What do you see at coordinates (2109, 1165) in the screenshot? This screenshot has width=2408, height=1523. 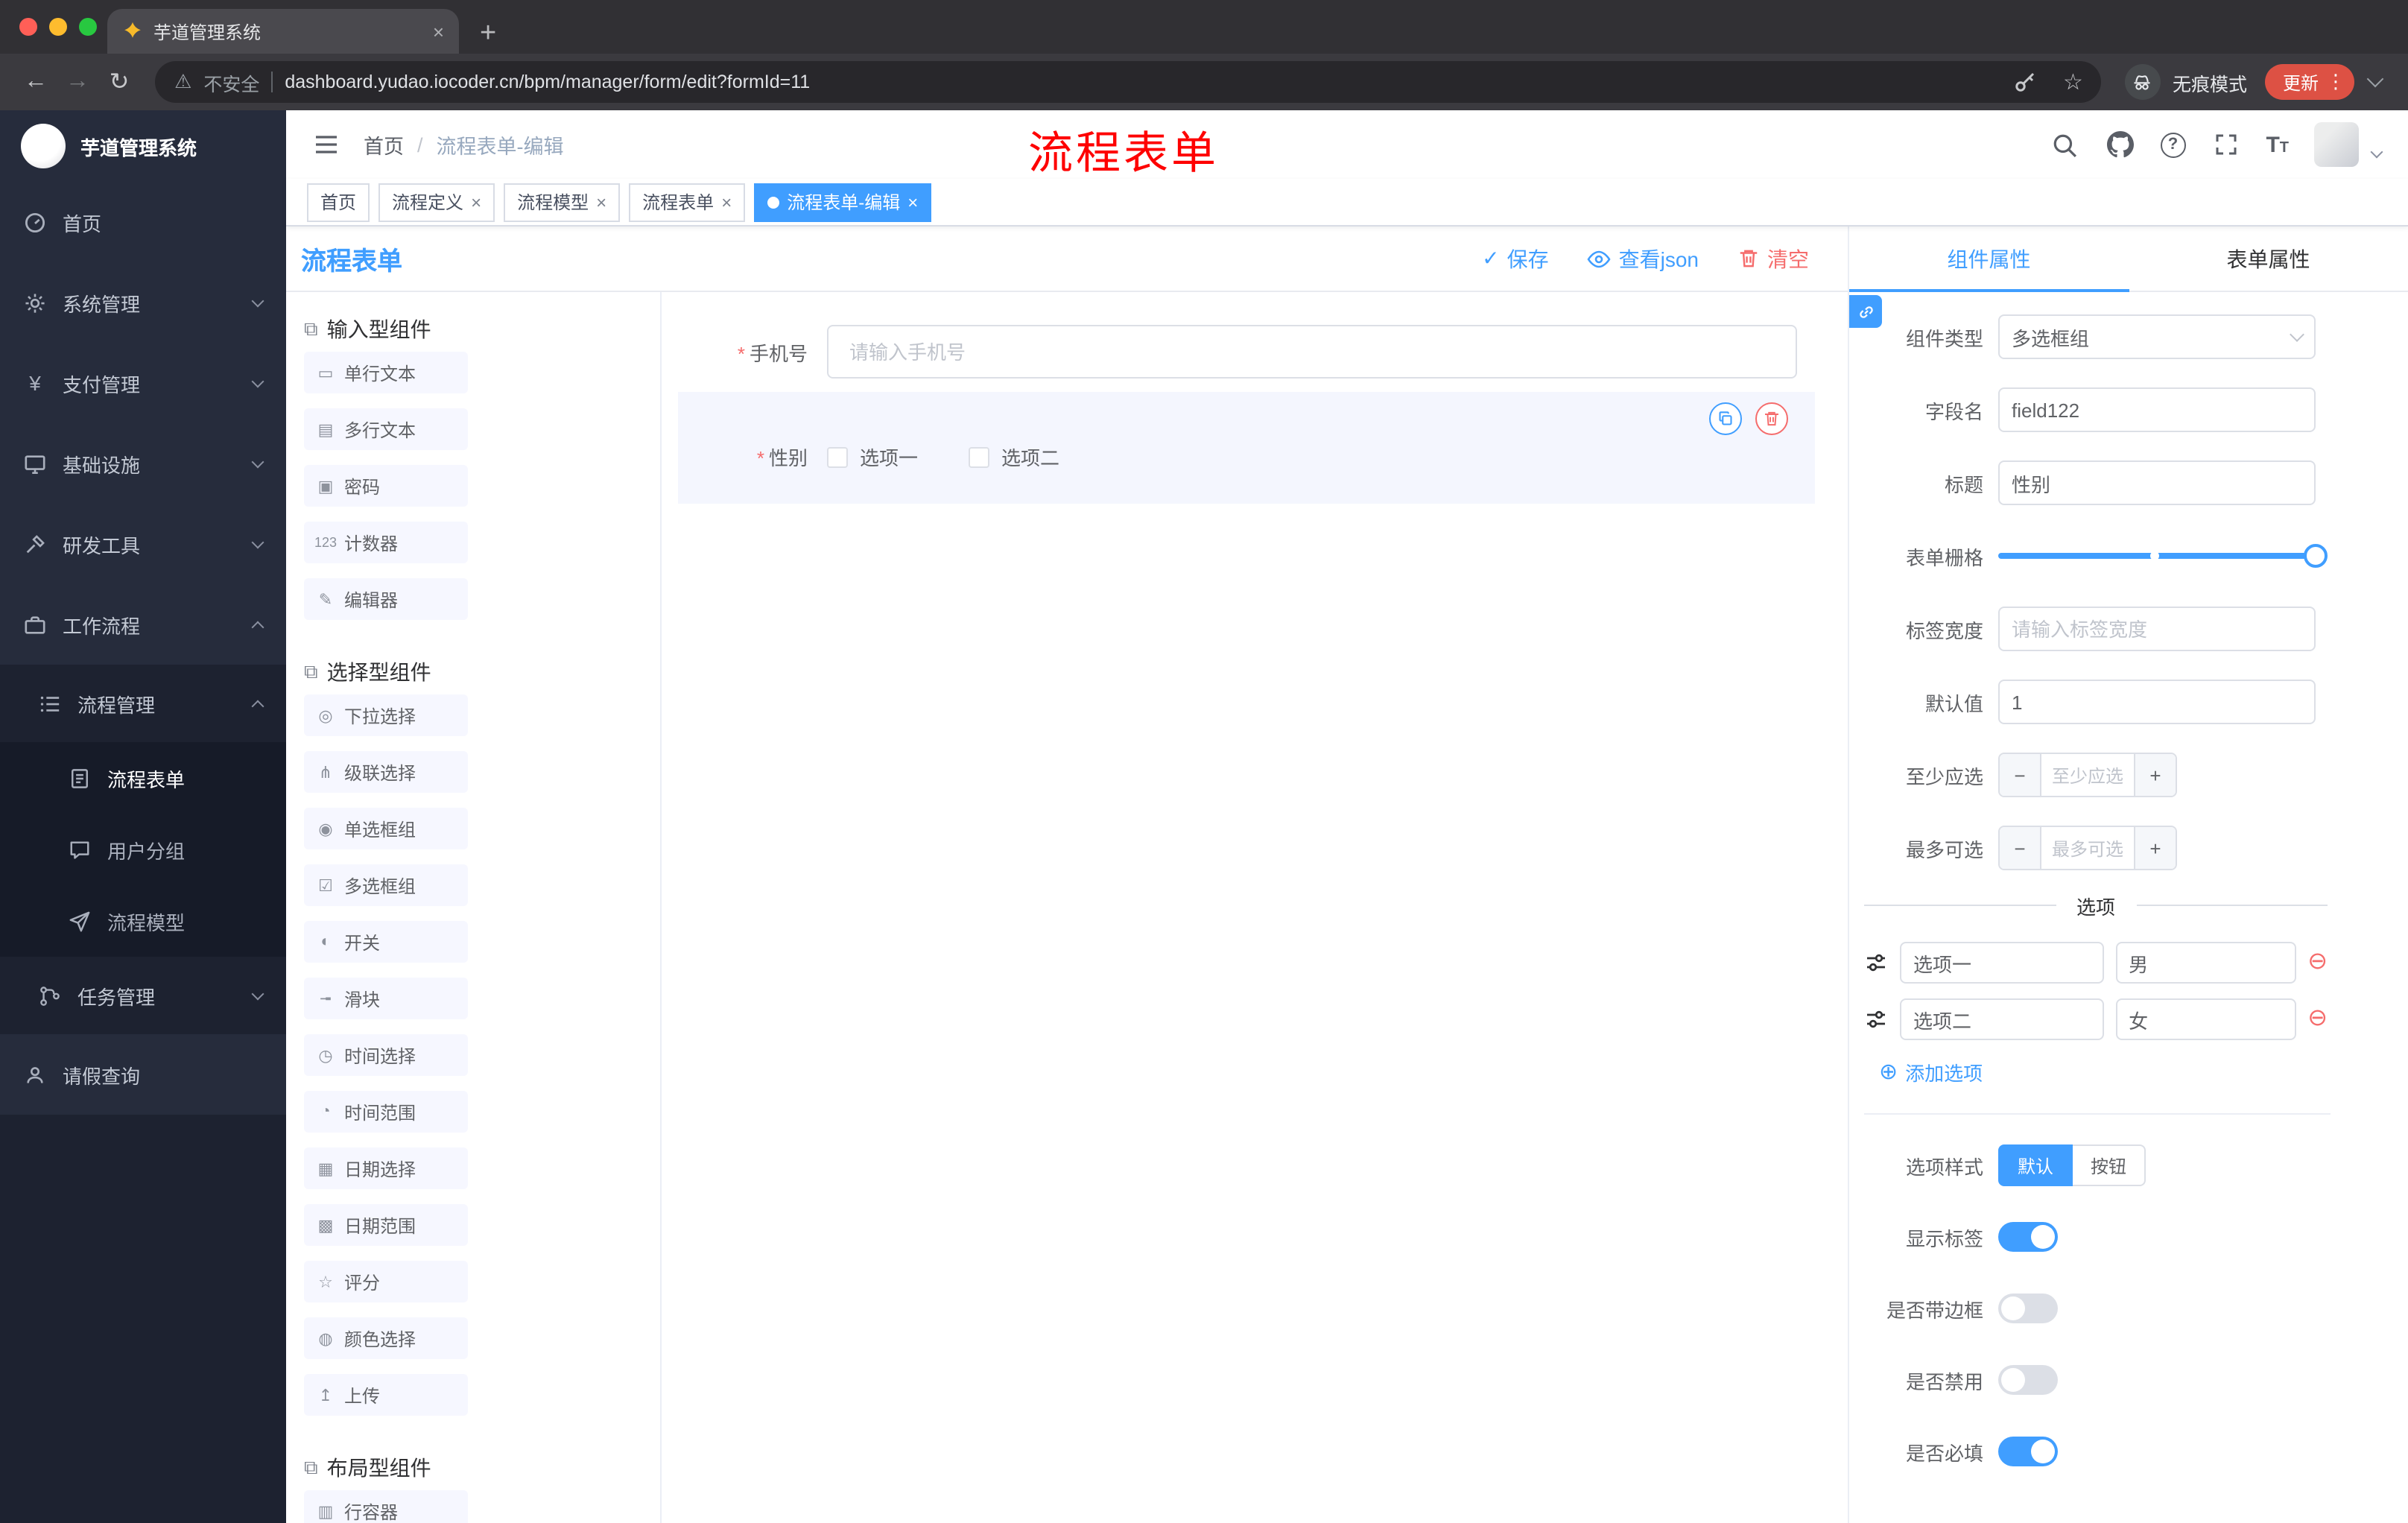 I see `option-style-button-button: 按钮` at bounding box center [2109, 1165].